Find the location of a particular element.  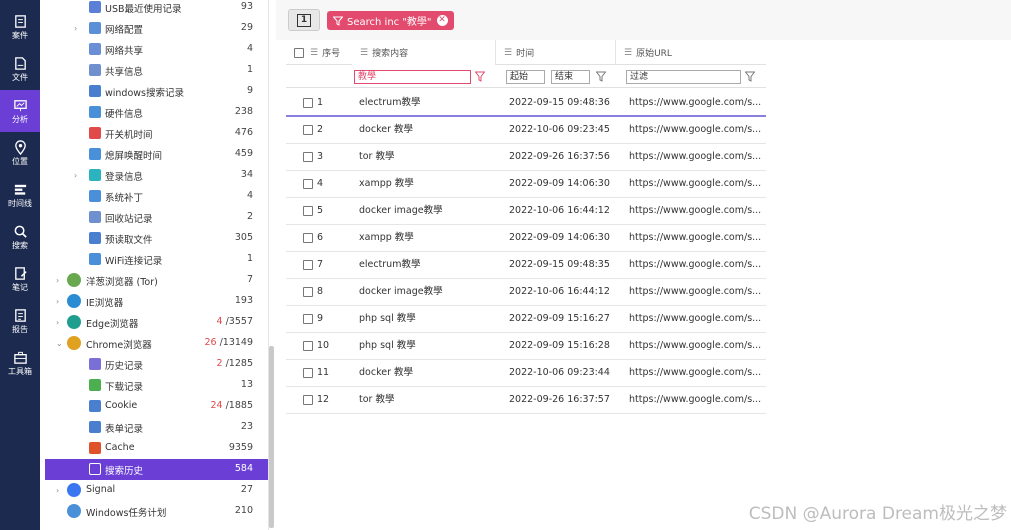

time-end-filter: 结束 is located at coordinates (570, 77).